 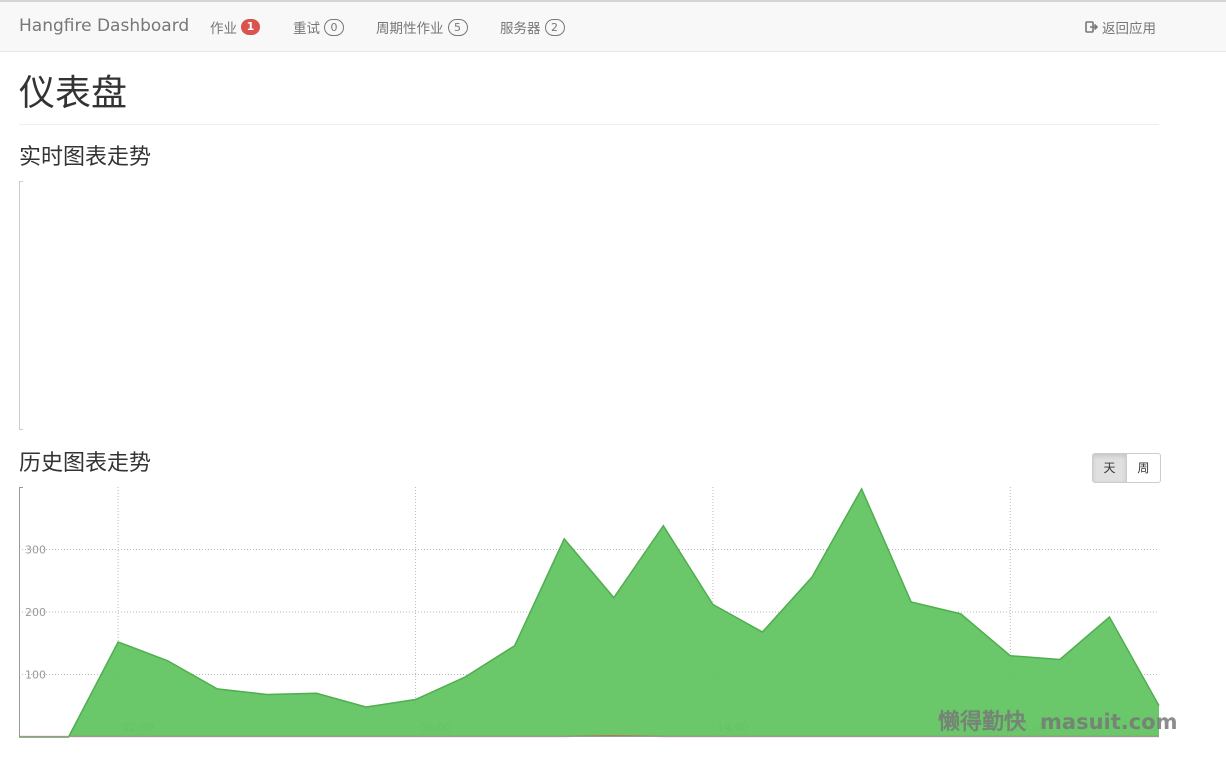 I want to click on nav-item-jobs-label: 作业, so click(x=223, y=29).